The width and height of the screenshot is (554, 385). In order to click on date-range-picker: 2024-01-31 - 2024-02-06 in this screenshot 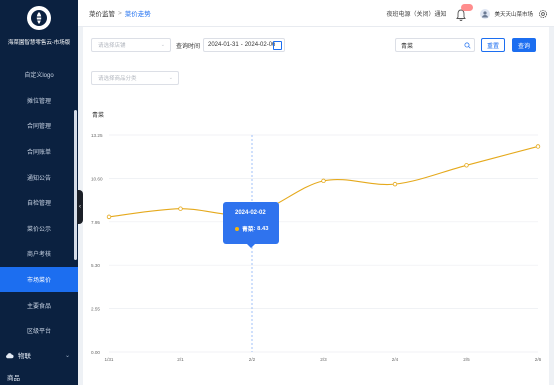, I will do `click(244, 45)`.